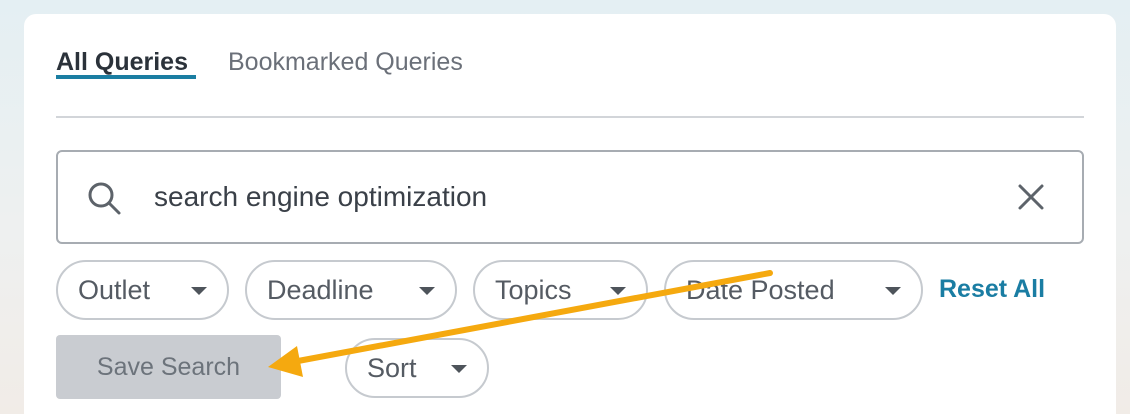  What do you see at coordinates (104, 198) in the screenshot?
I see `search-icon` at bounding box center [104, 198].